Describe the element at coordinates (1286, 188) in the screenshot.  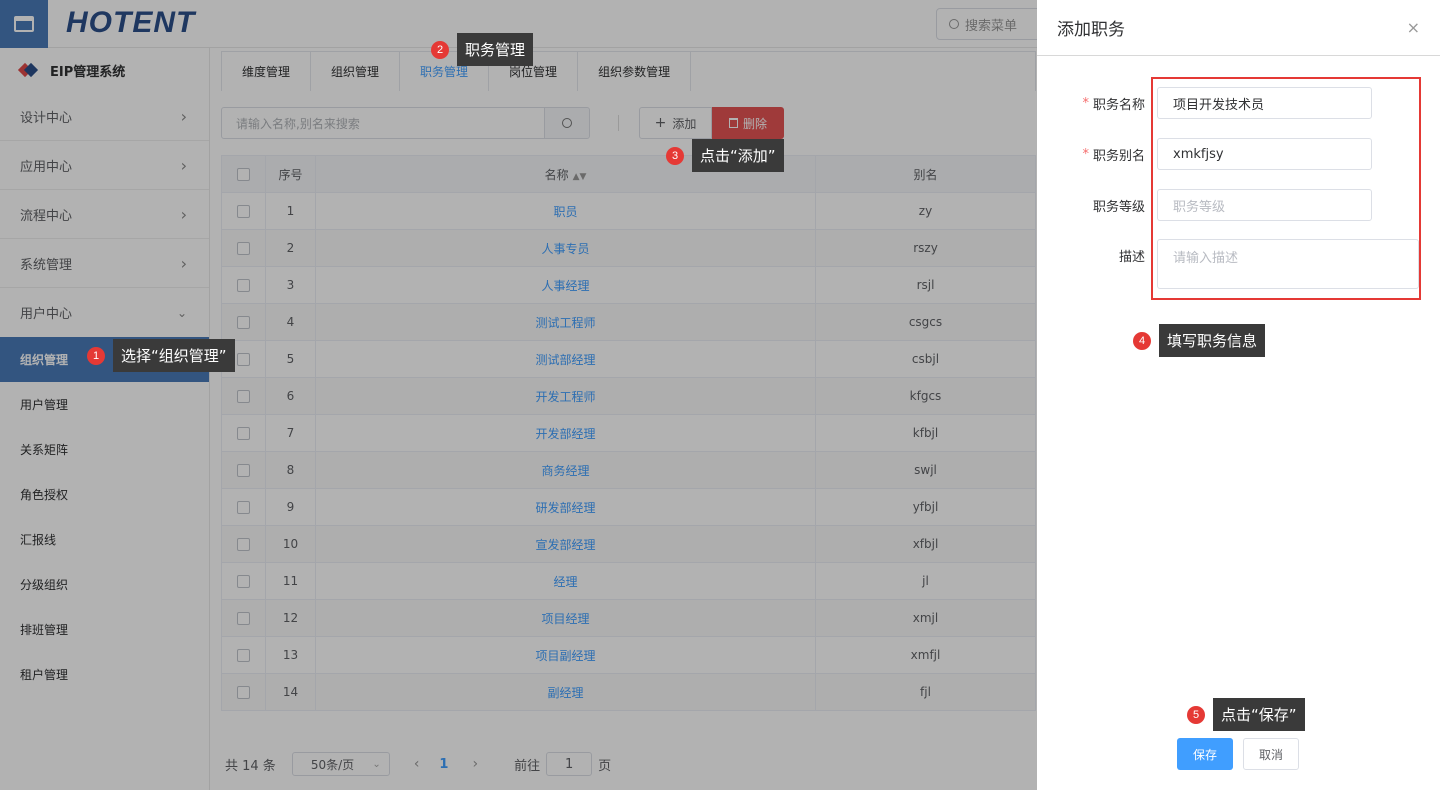
I see `form-highlight-box` at that location.